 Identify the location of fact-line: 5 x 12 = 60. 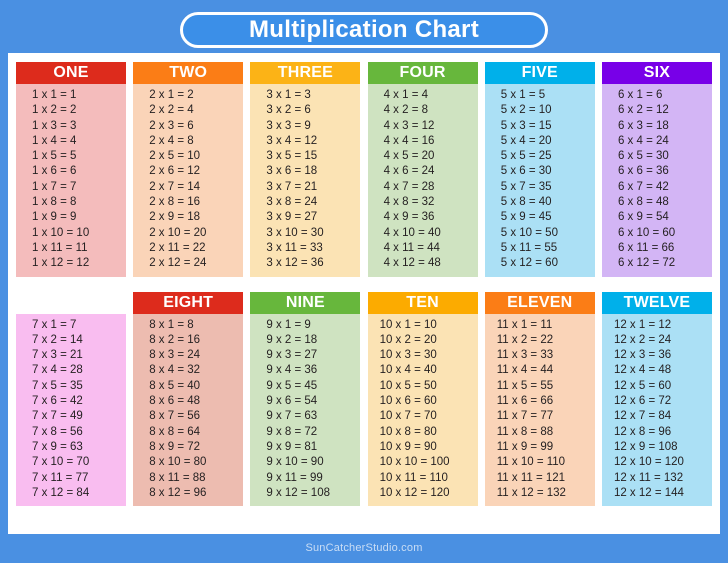
(529, 263).